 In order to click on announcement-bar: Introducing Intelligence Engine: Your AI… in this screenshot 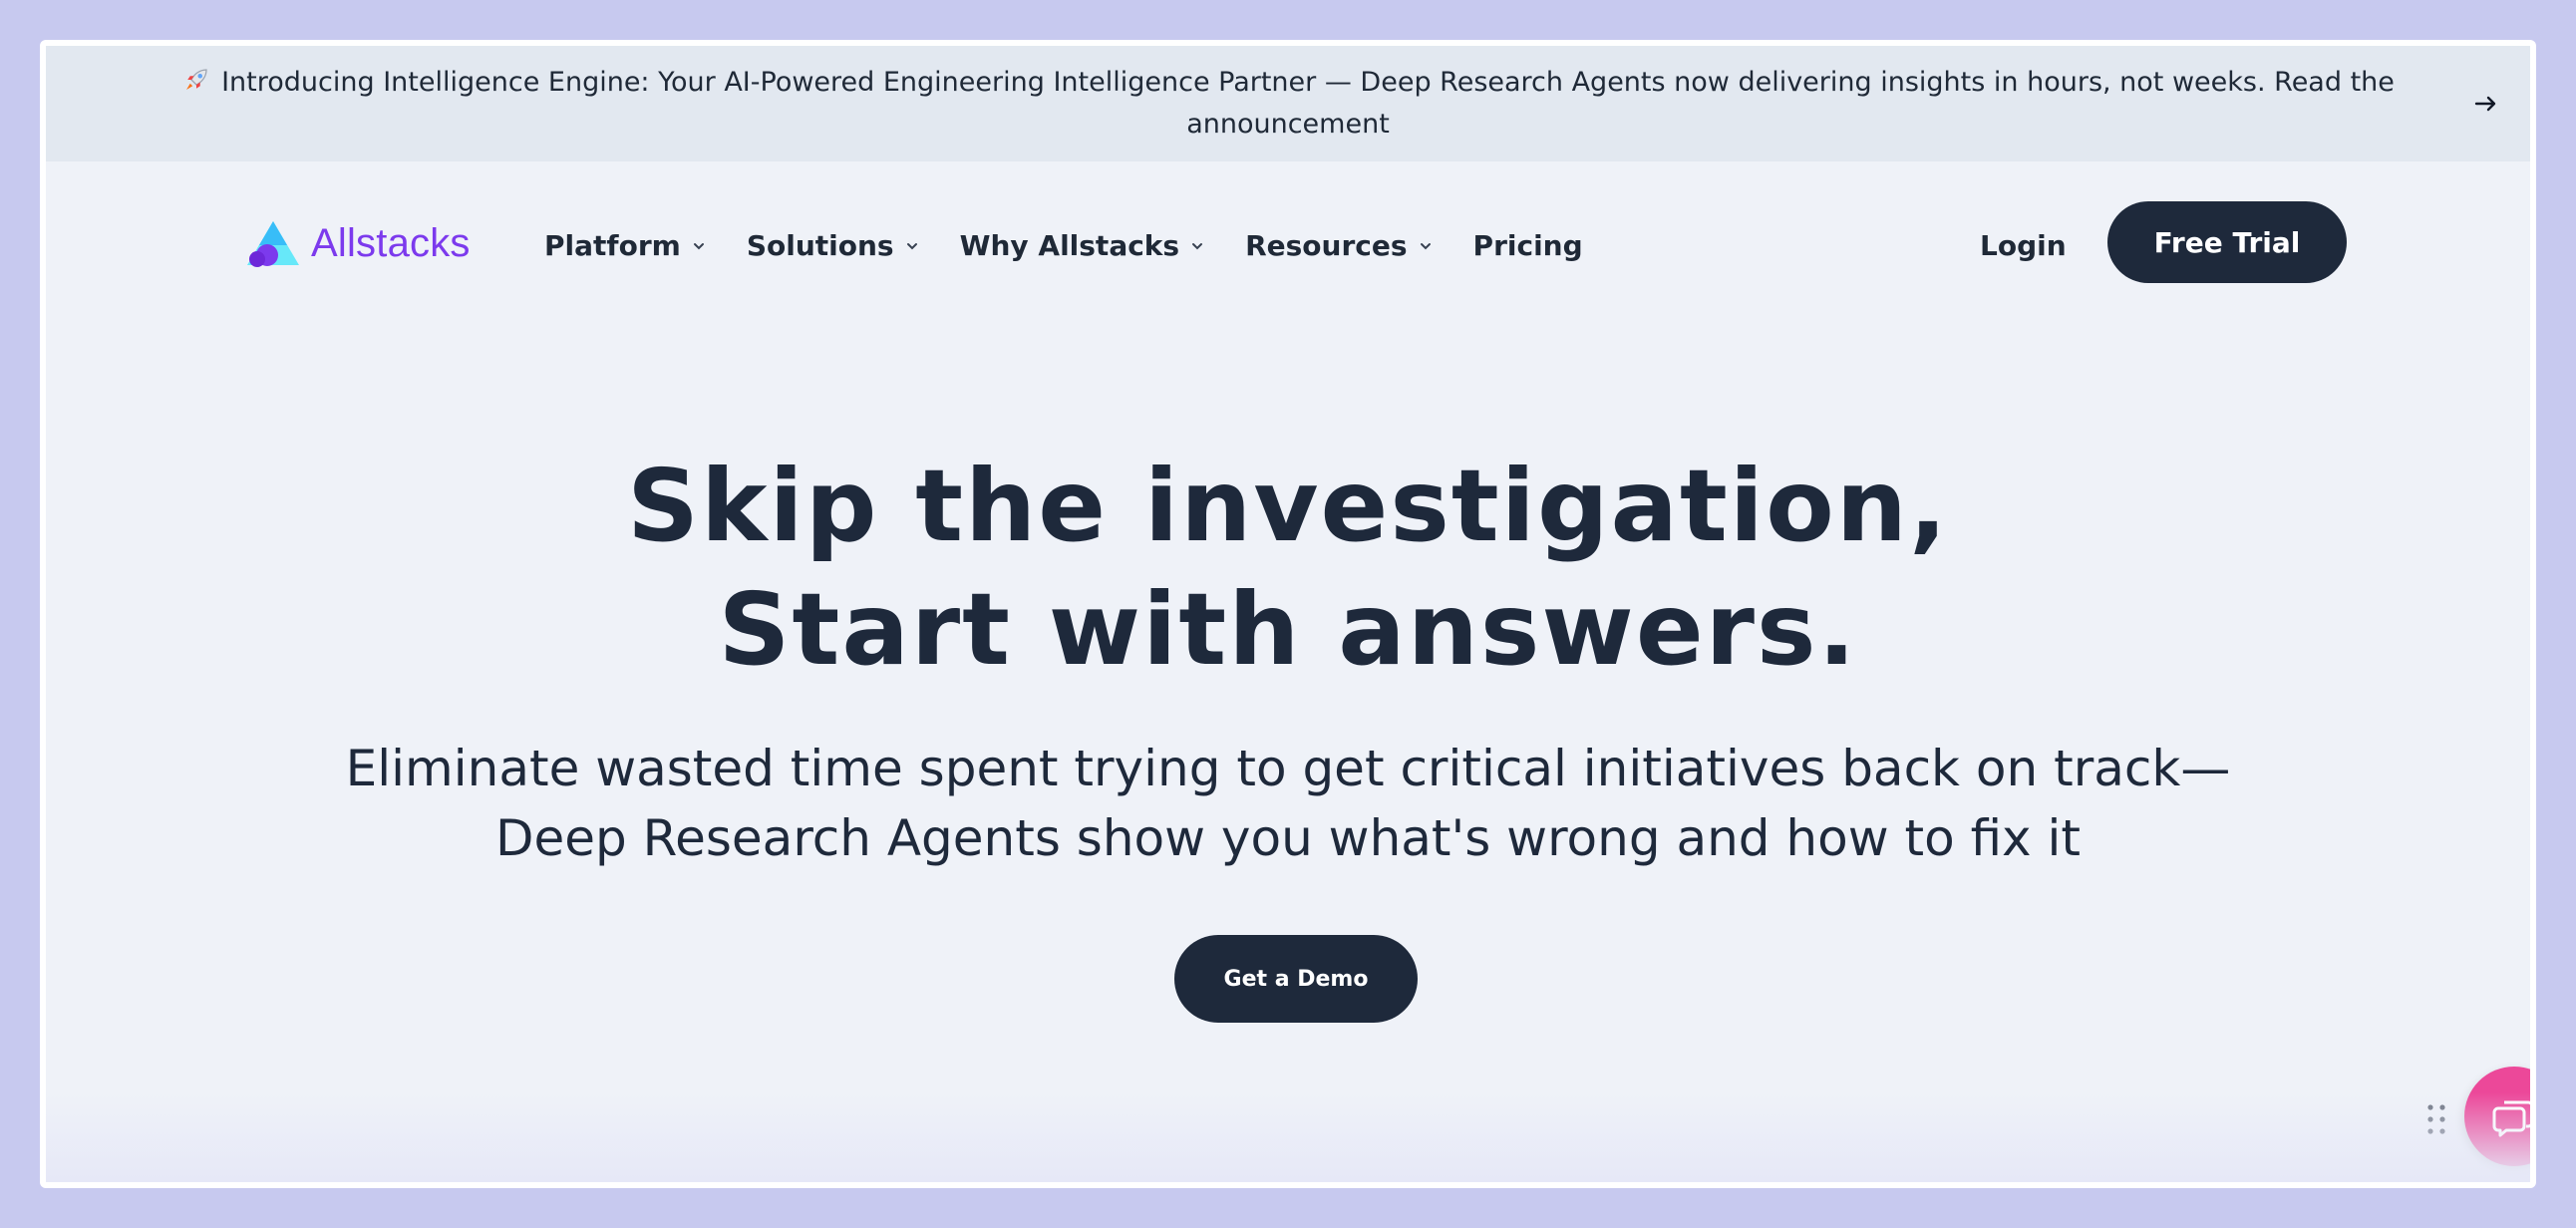, I will do `click(1288, 103)`.